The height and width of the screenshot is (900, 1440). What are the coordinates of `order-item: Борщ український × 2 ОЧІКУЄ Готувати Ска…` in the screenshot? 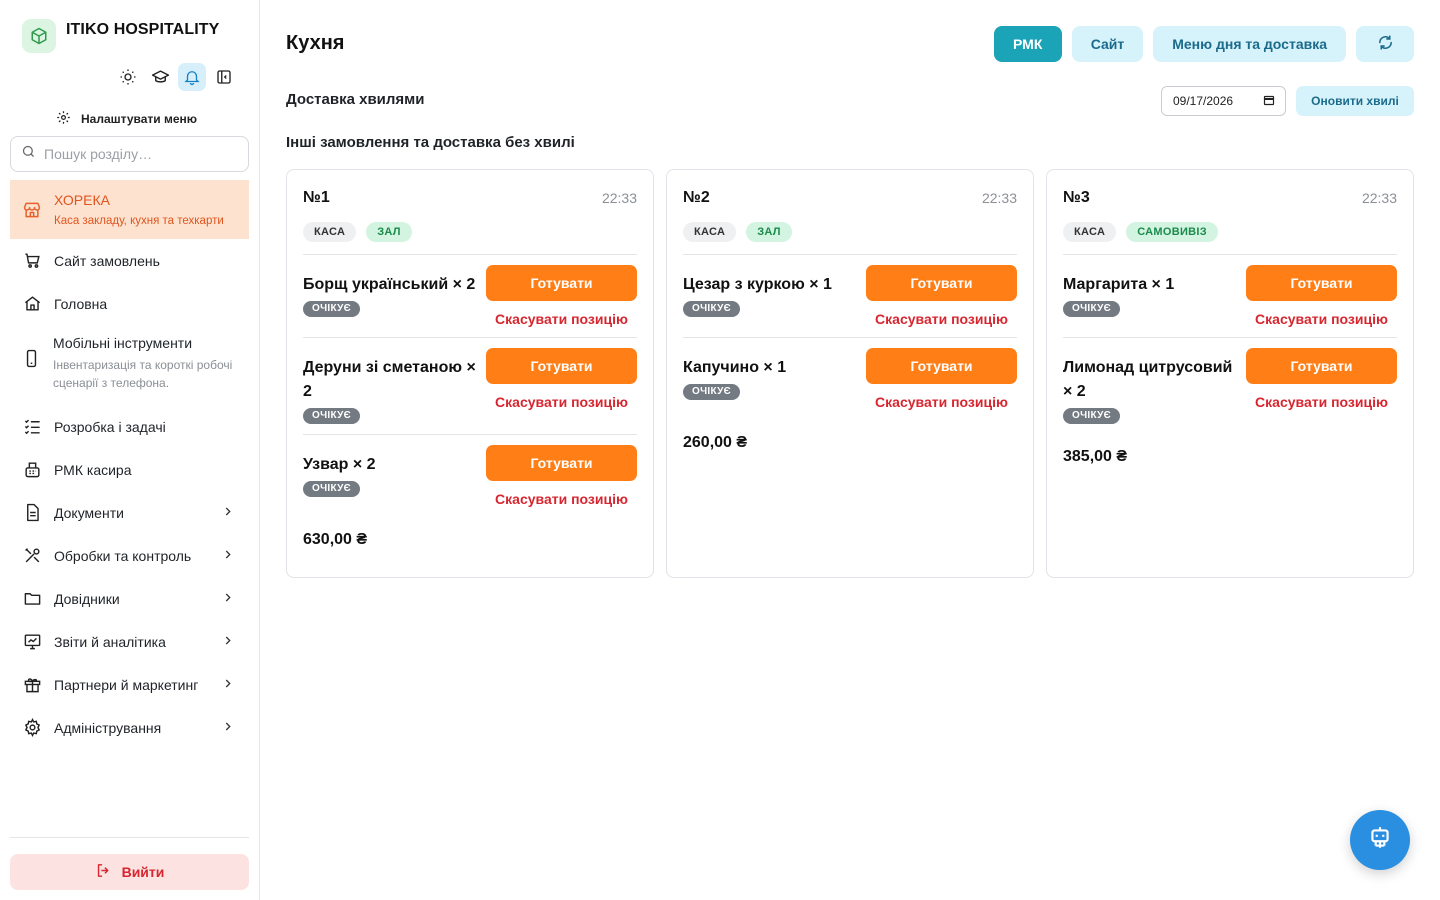 It's located at (470, 296).